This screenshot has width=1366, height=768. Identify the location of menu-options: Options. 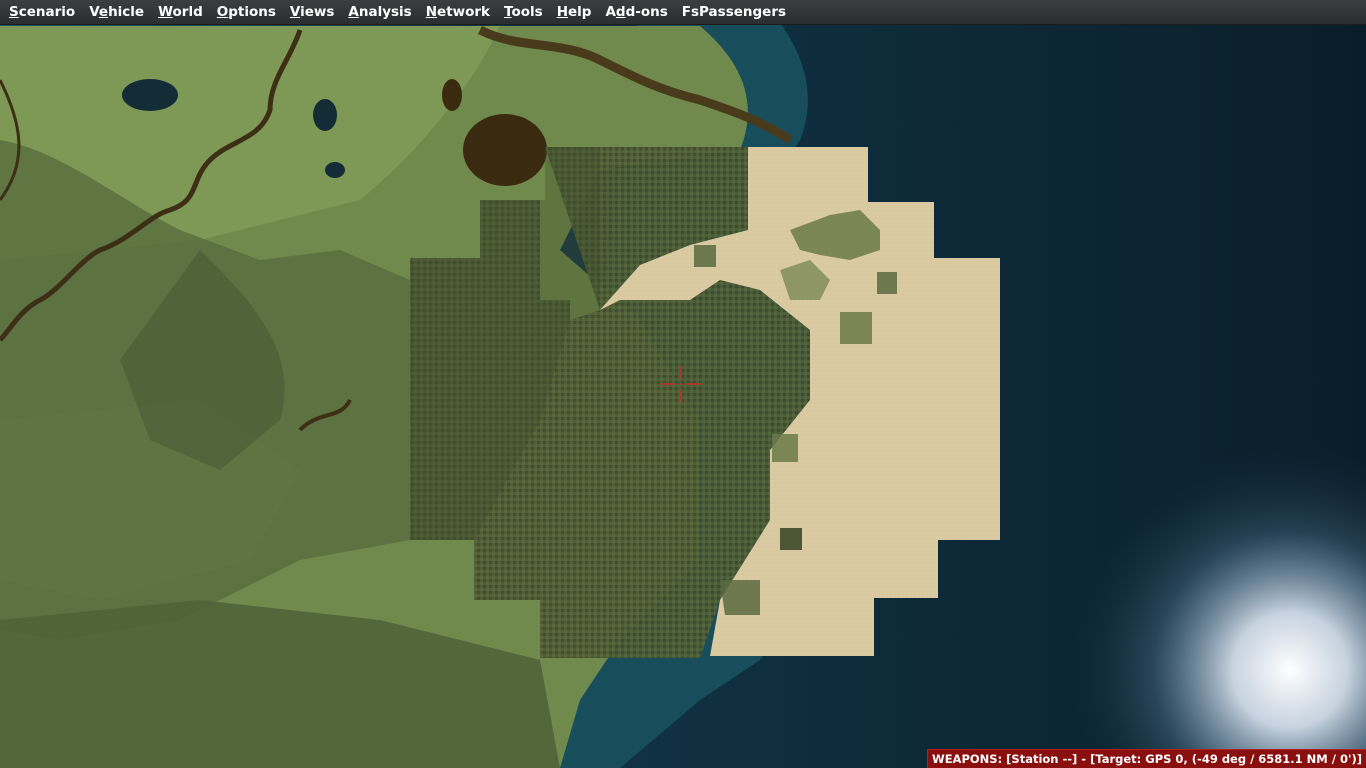
(246, 12).